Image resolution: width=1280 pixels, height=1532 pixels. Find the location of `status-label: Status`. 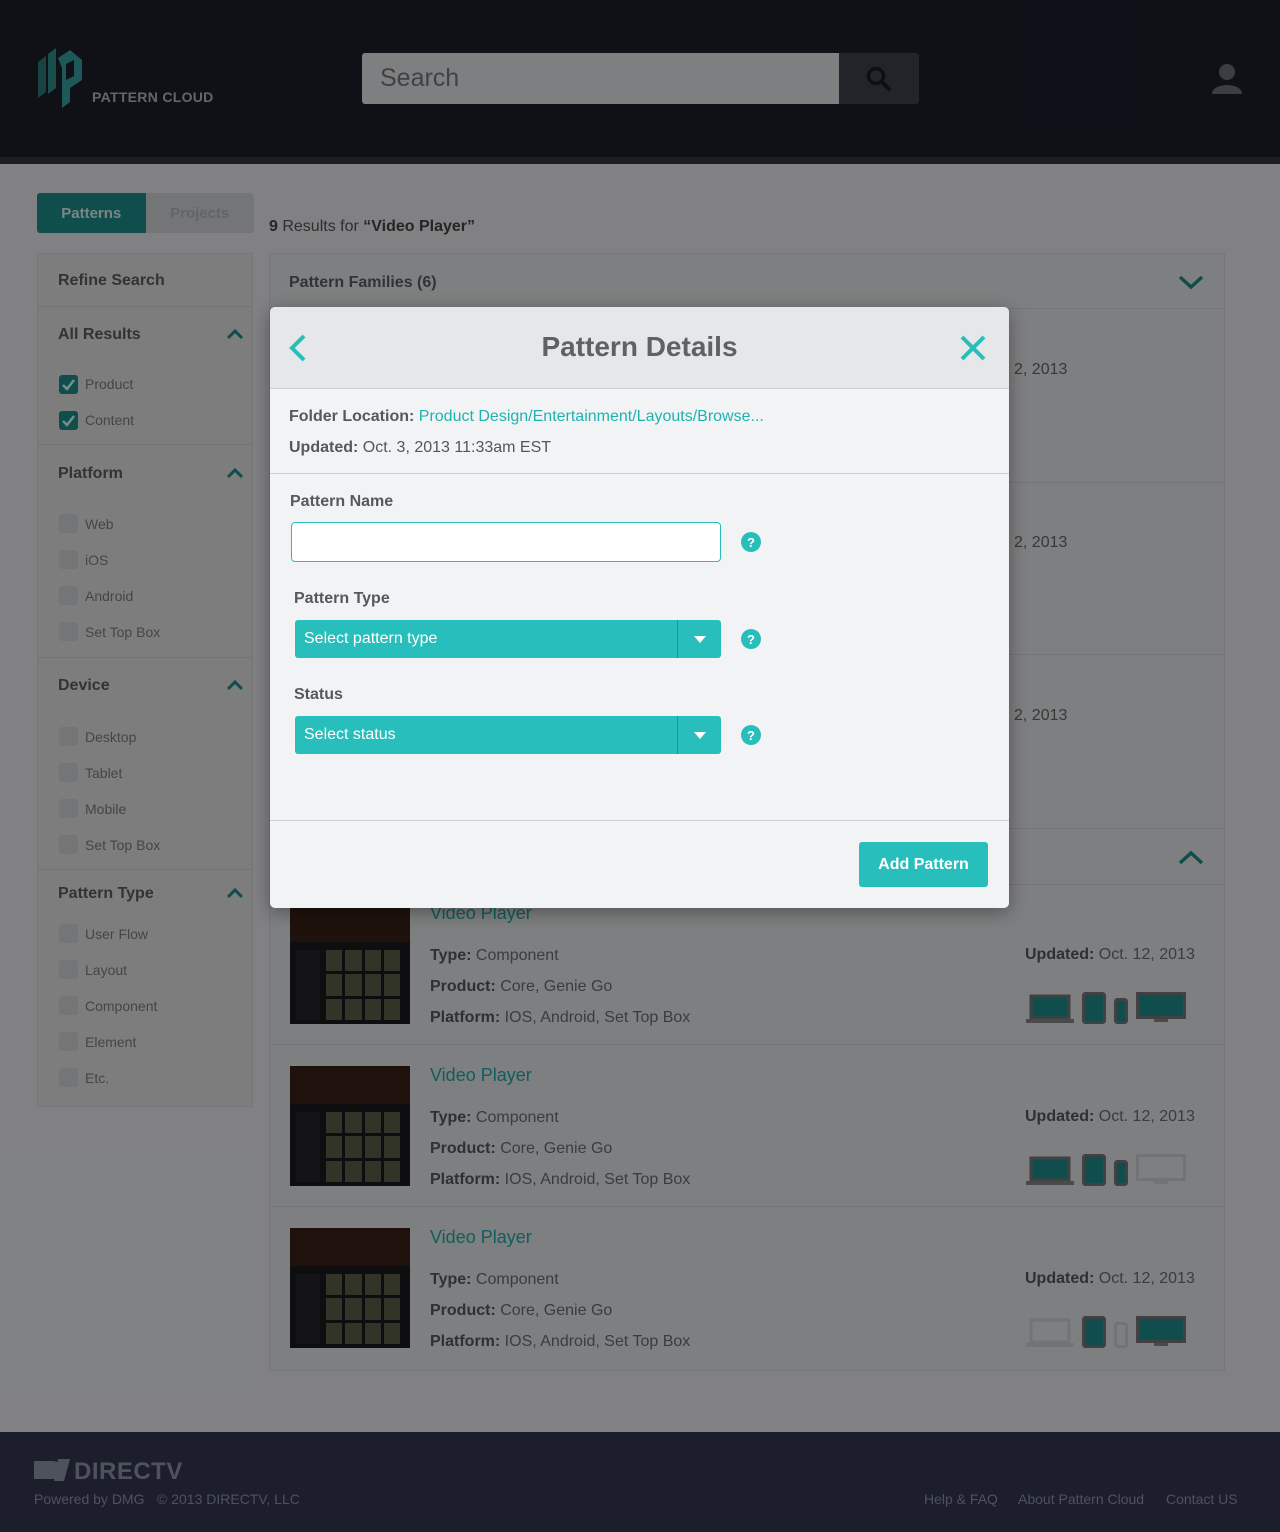

status-label: Status is located at coordinates (318, 694).